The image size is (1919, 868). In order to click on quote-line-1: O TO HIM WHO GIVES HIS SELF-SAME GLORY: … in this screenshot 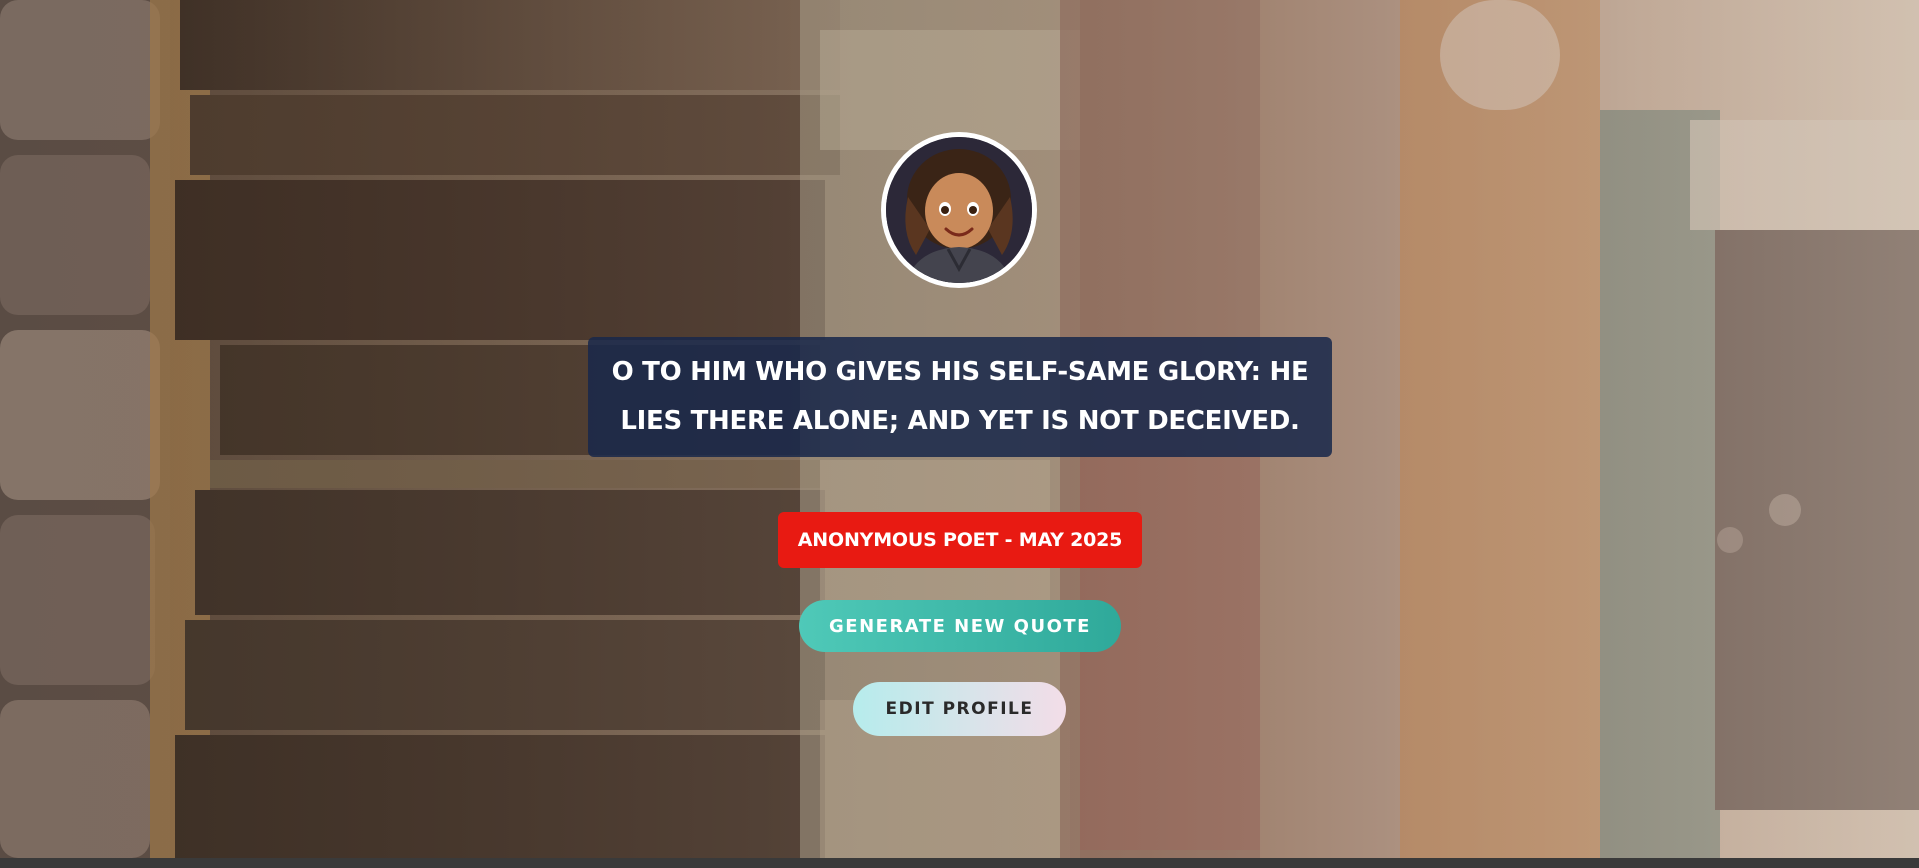, I will do `click(960, 372)`.